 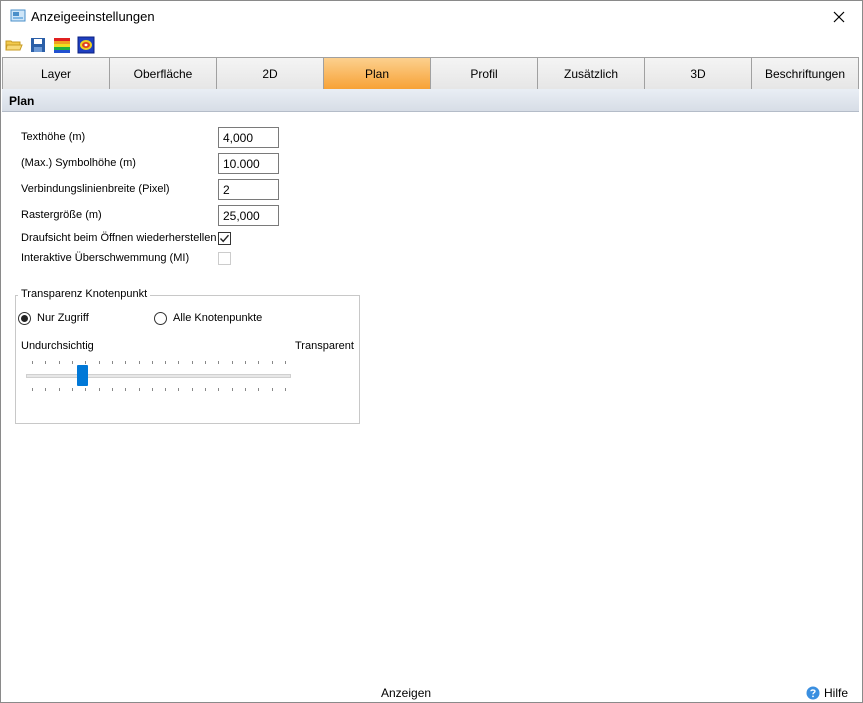 What do you see at coordinates (105, 258) in the screenshot?
I see `interactive-flood-label: Interaktive Überschwemmung (MI)` at bounding box center [105, 258].